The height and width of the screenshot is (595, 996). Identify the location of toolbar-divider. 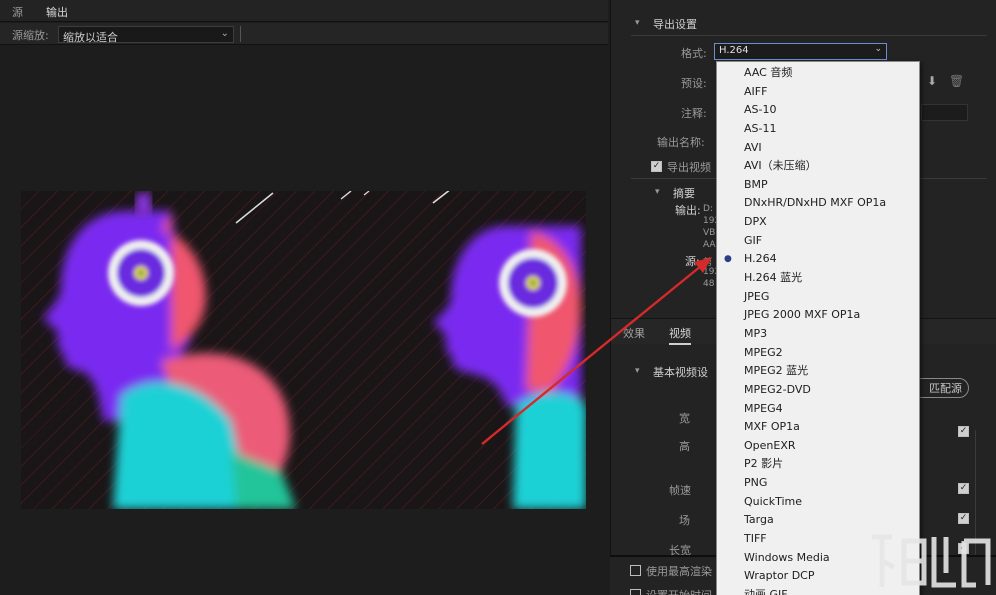
(240, 34).